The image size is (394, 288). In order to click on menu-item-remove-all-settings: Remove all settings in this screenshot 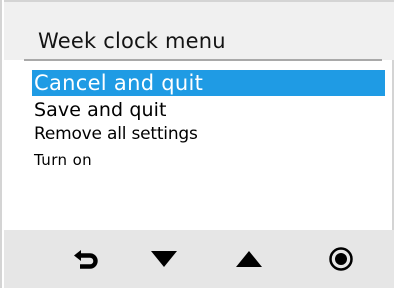, I will do `click(116, 134)`.